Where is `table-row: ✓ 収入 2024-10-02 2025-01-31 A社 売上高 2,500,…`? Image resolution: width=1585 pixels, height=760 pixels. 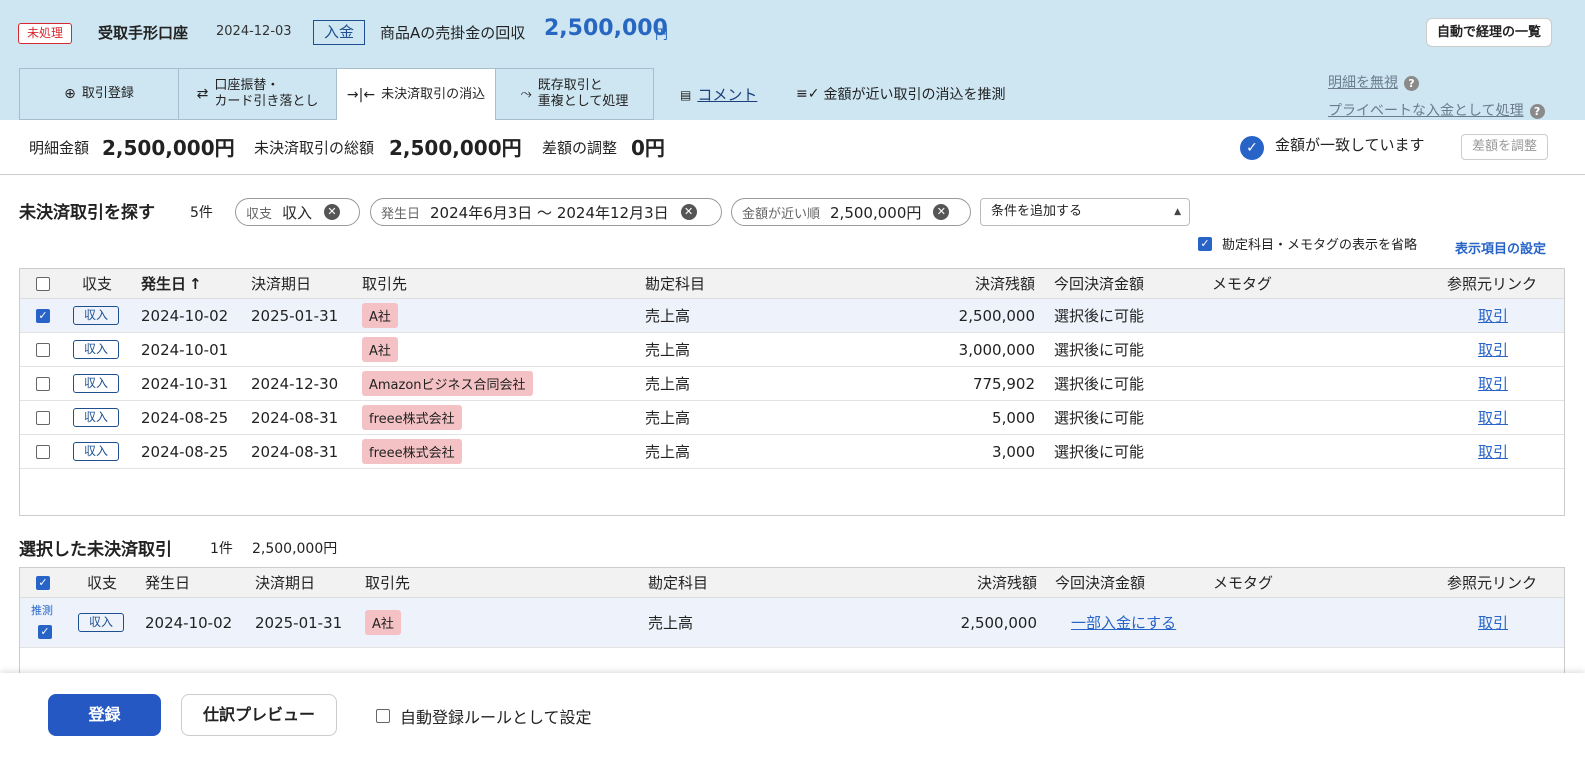
table-row: ✓ 収入 2024-10-02 2025-01-31 A社 売上高 2,500,… is located at coordinates (792, 316).